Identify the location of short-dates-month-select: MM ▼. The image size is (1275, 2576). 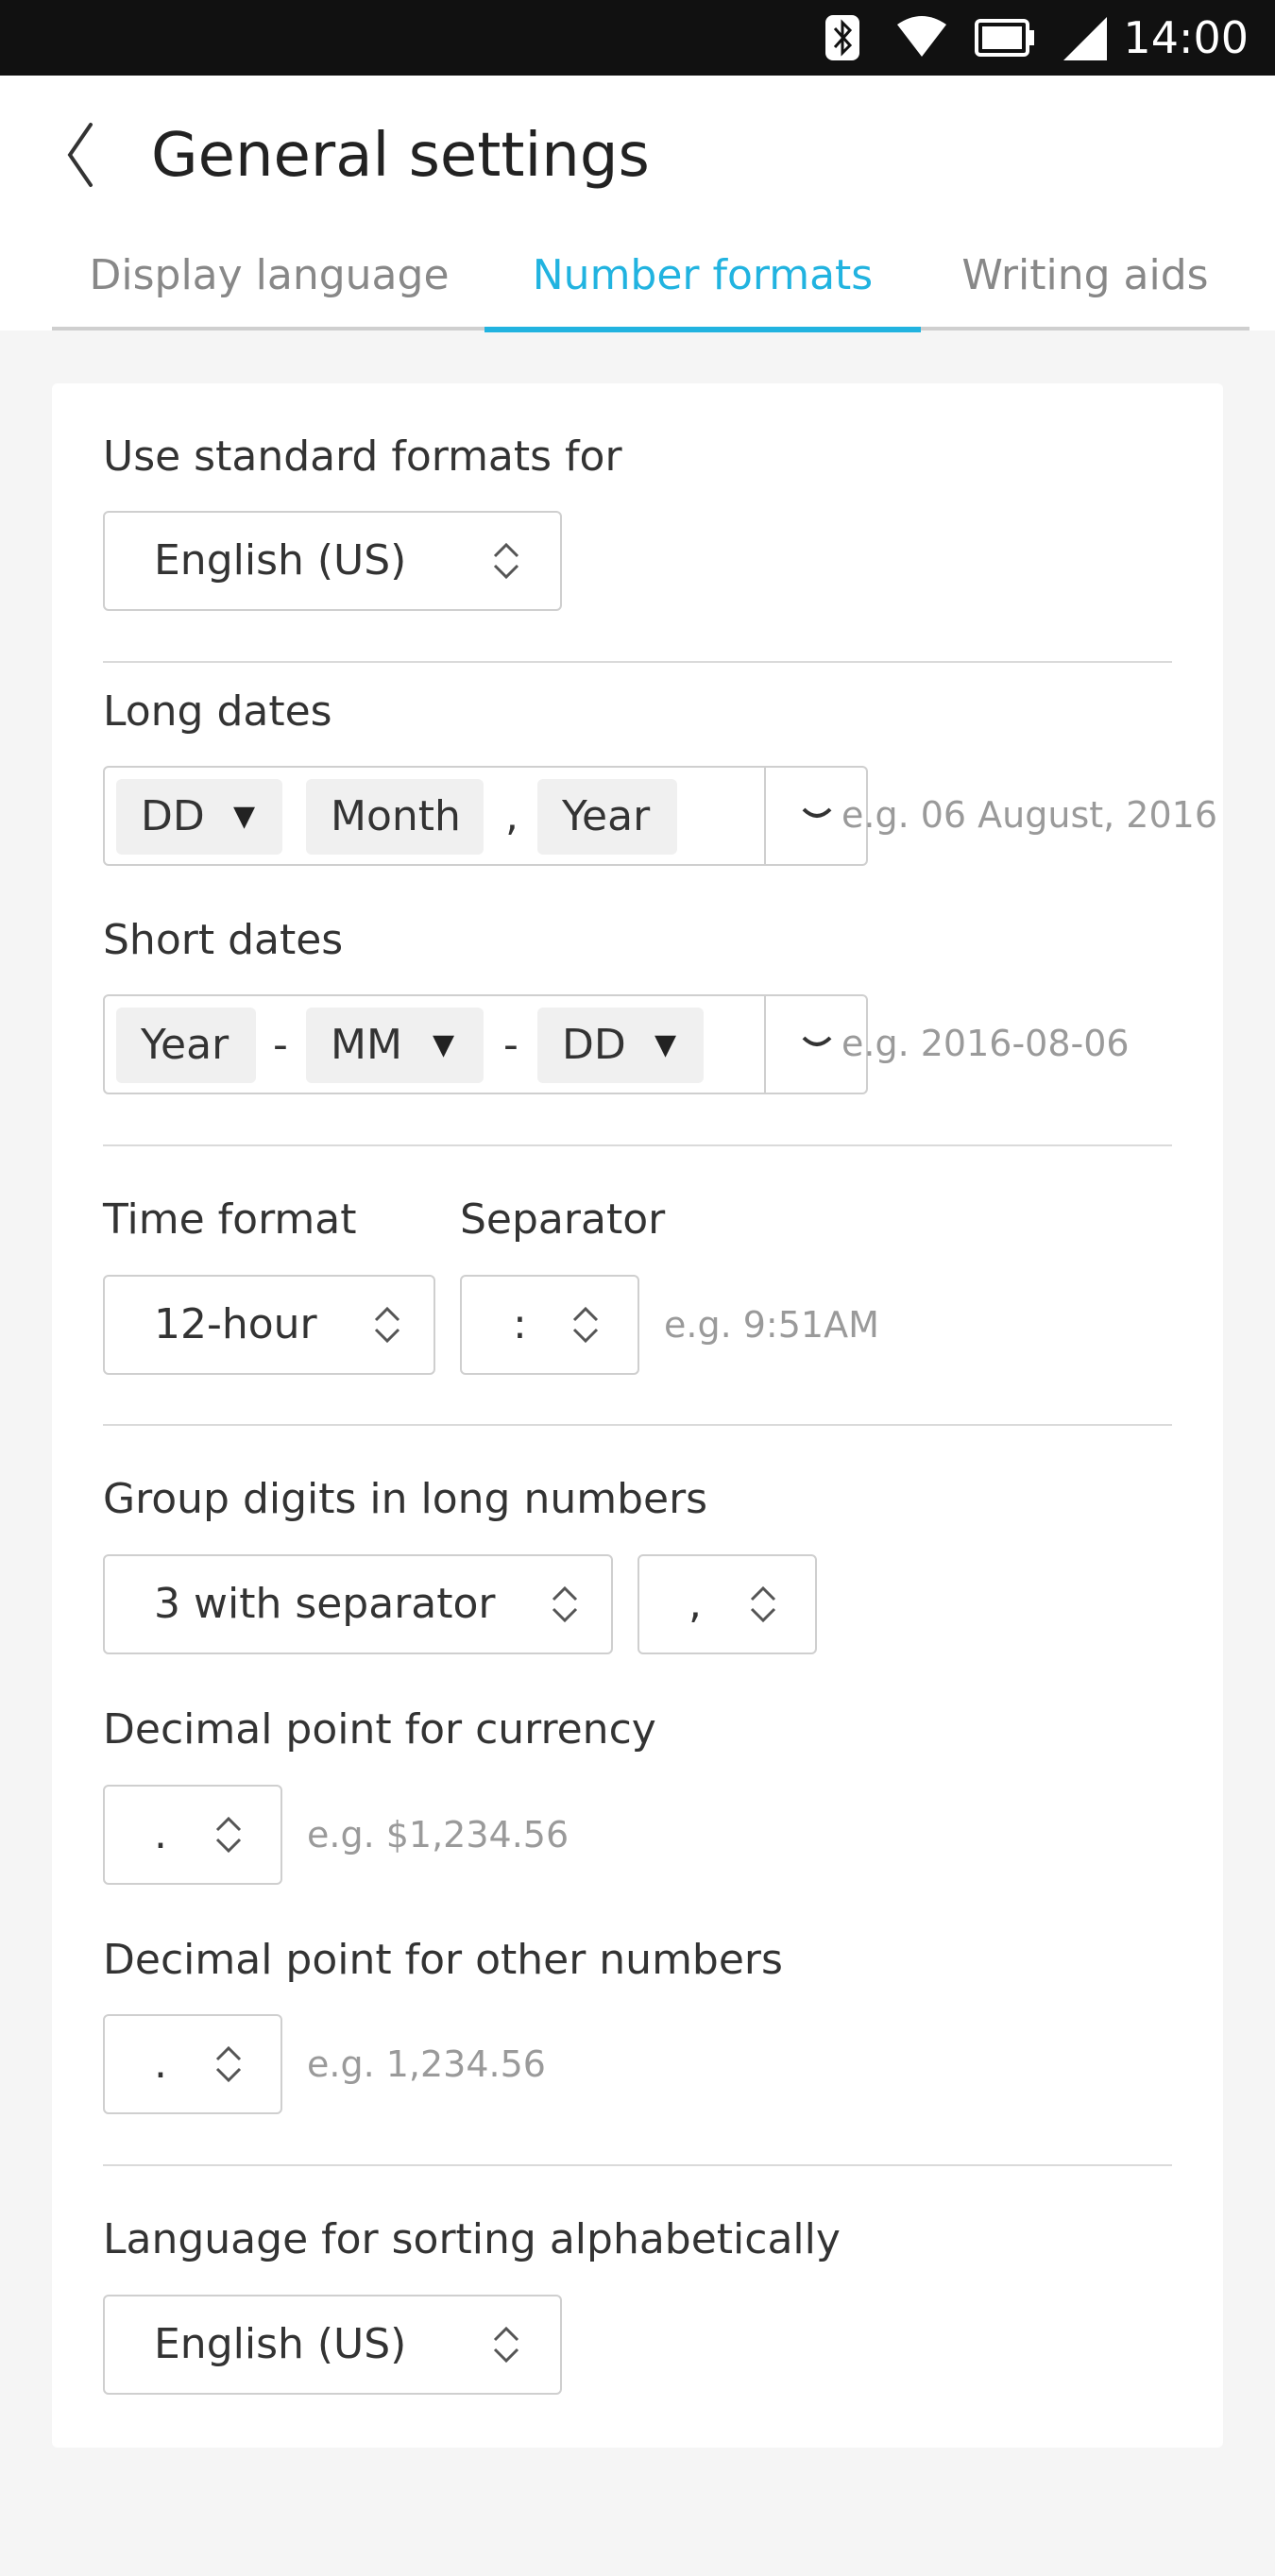
(395, 1045).